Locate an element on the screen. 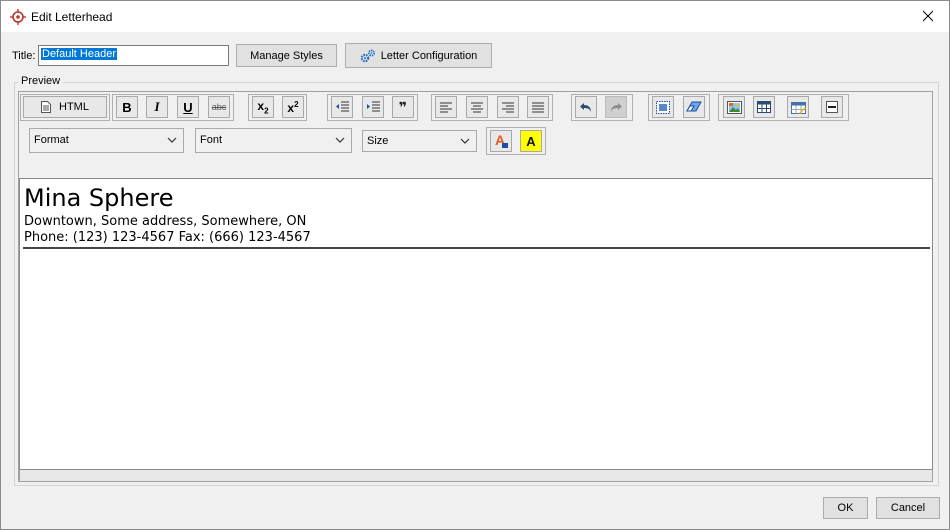  eraser-icon is located at coordinates (694, 106).